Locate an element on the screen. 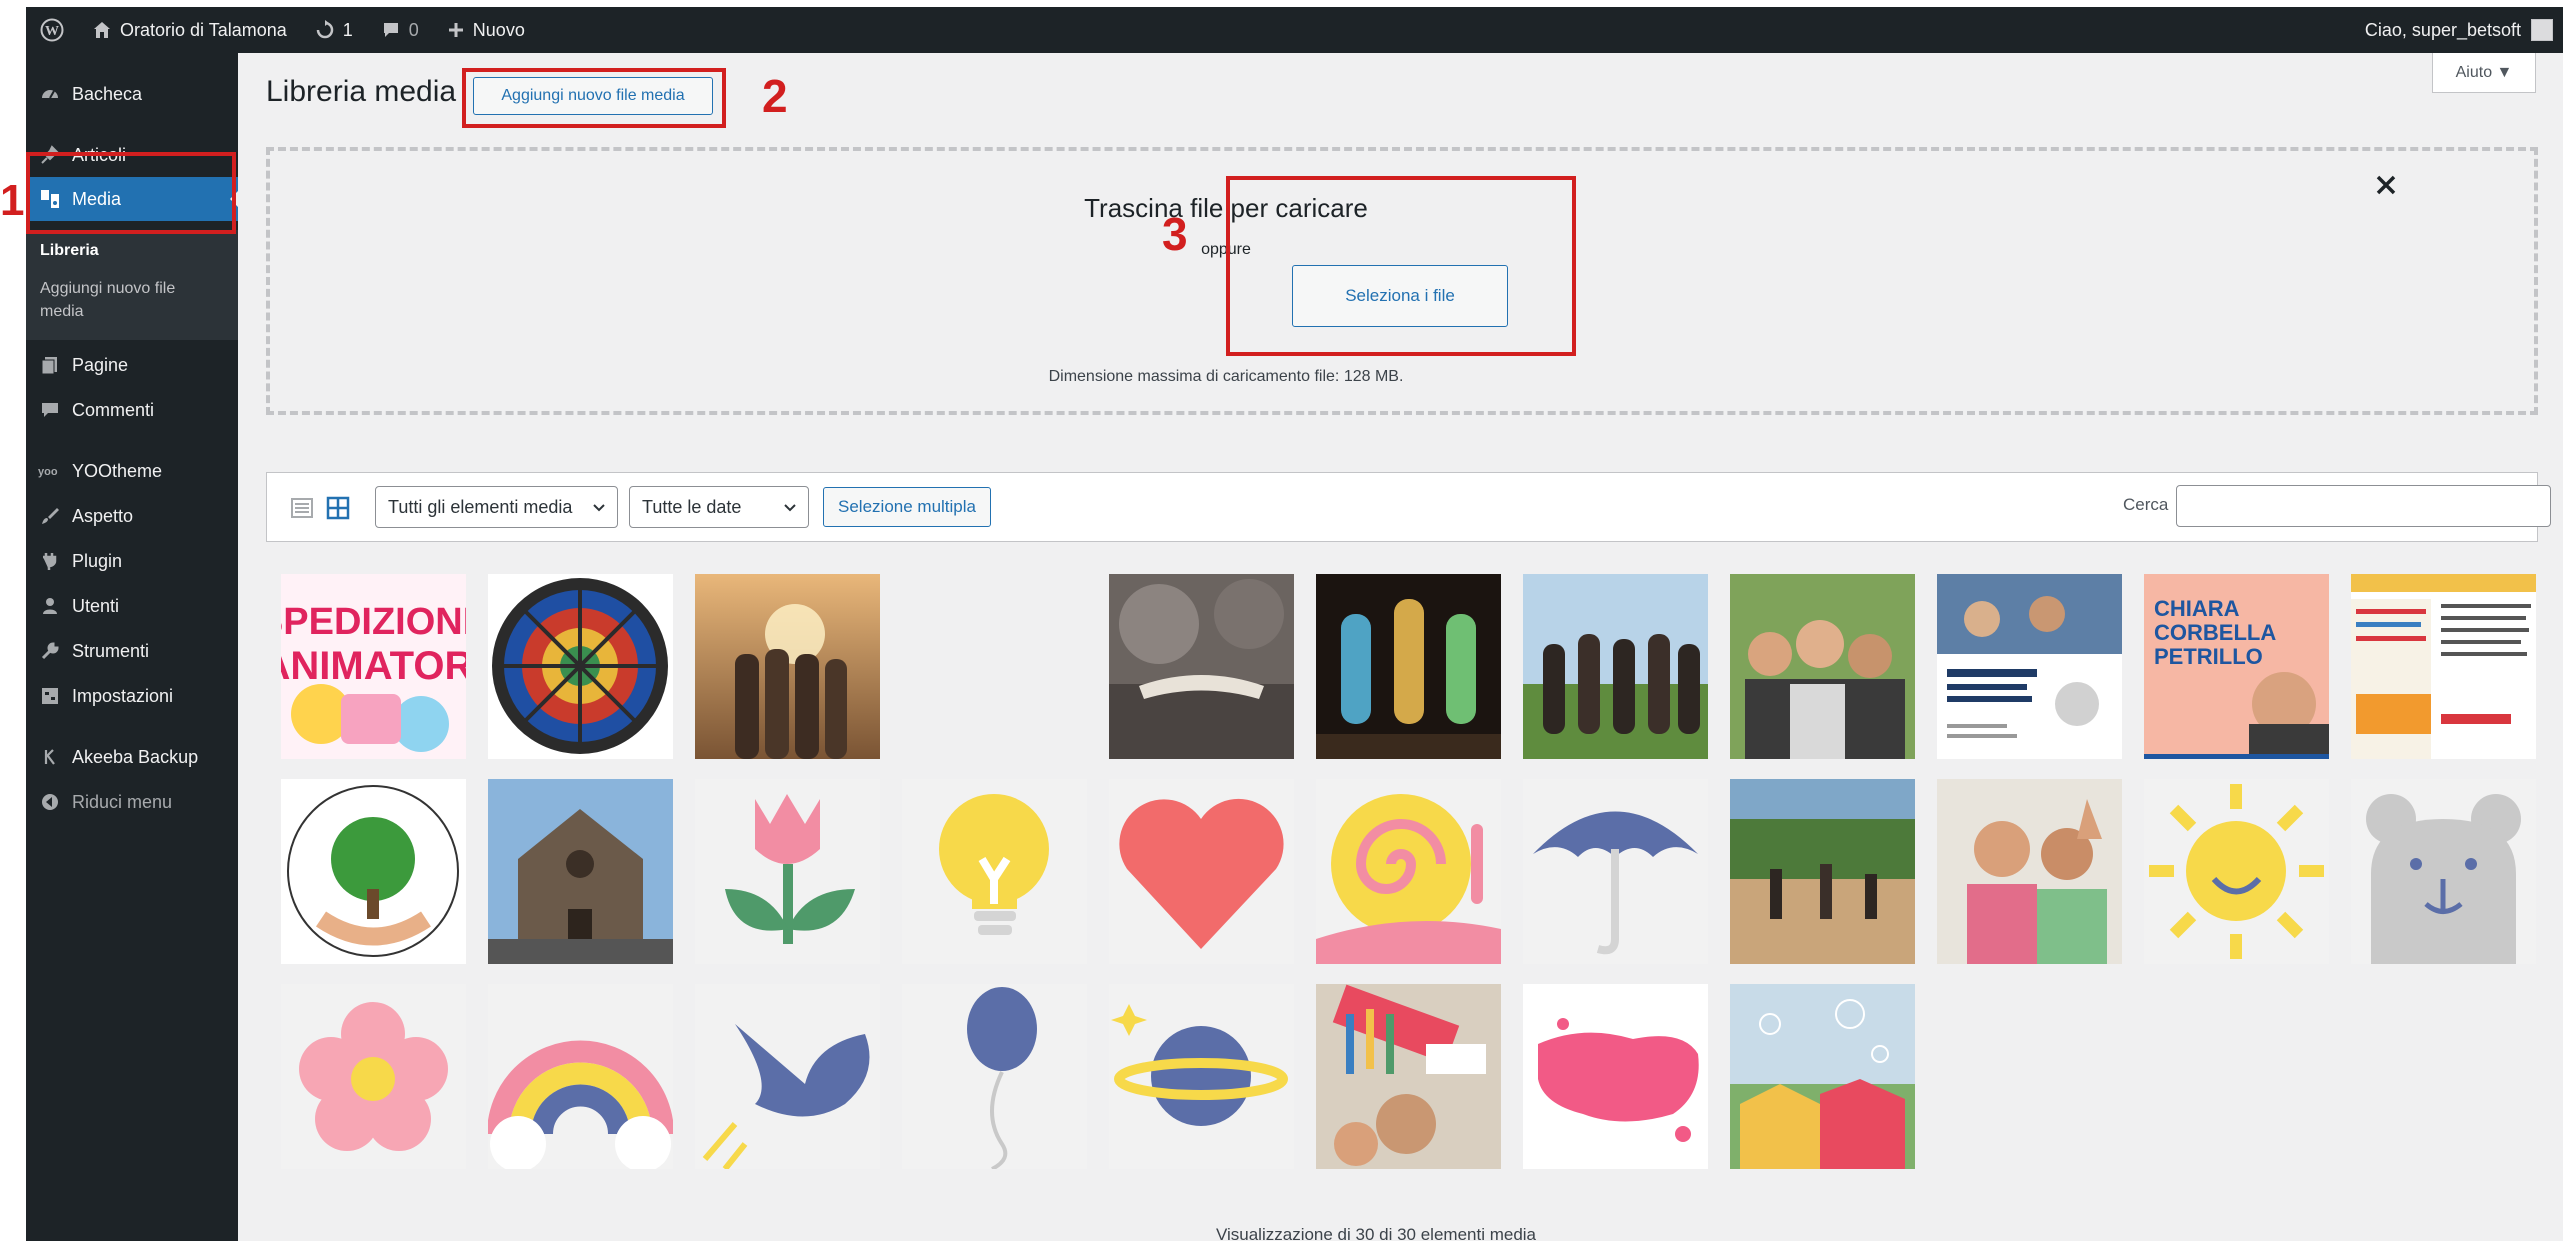 Image resolution: width=2563 pixels, height=1241 pixels. my-account-link: Ciao, super_betsoft is located at coordinates (2459, 30).